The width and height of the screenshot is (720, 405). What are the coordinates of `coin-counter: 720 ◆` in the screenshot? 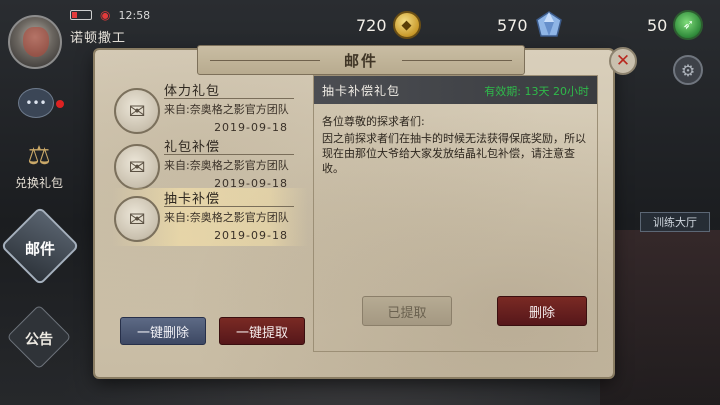 It's located at (388, 25).